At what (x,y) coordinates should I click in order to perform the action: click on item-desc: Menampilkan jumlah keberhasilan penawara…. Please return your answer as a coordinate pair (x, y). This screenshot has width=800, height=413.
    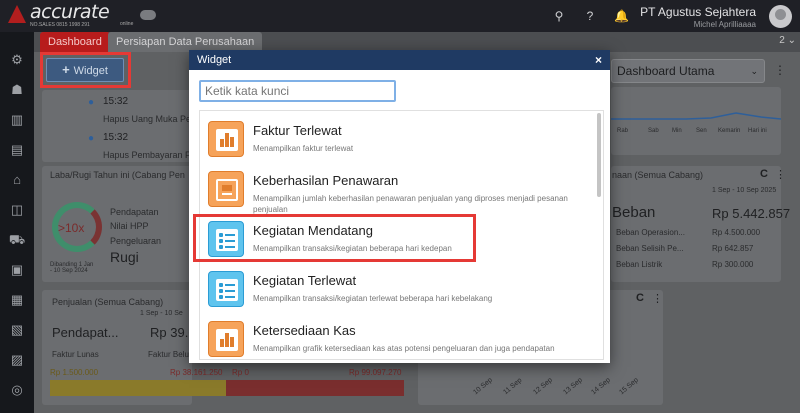
    Looking at the image, I should click on (410, 204).